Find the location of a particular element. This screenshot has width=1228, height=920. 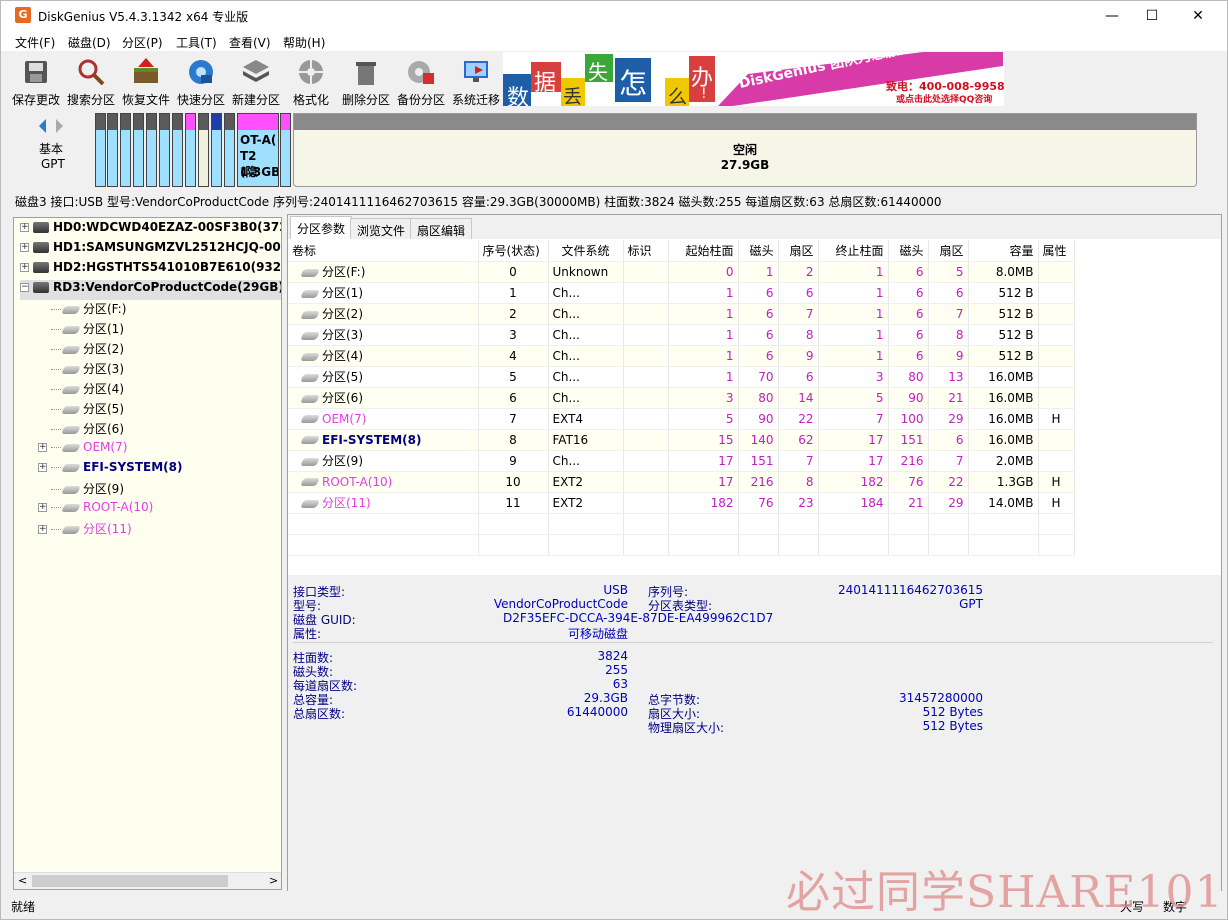

tree-partition-item: 分区(F:) is located at coordinates (82, 310).